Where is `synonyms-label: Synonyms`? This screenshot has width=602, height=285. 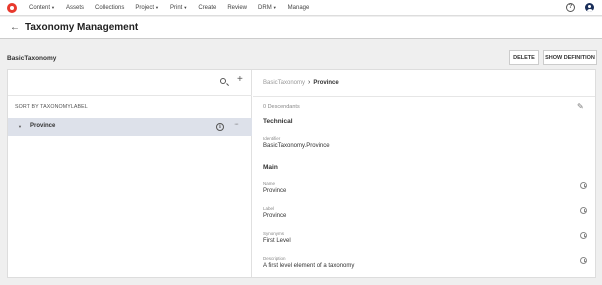
synonyms-label: Synonyms is located at coordinates (274, 233).